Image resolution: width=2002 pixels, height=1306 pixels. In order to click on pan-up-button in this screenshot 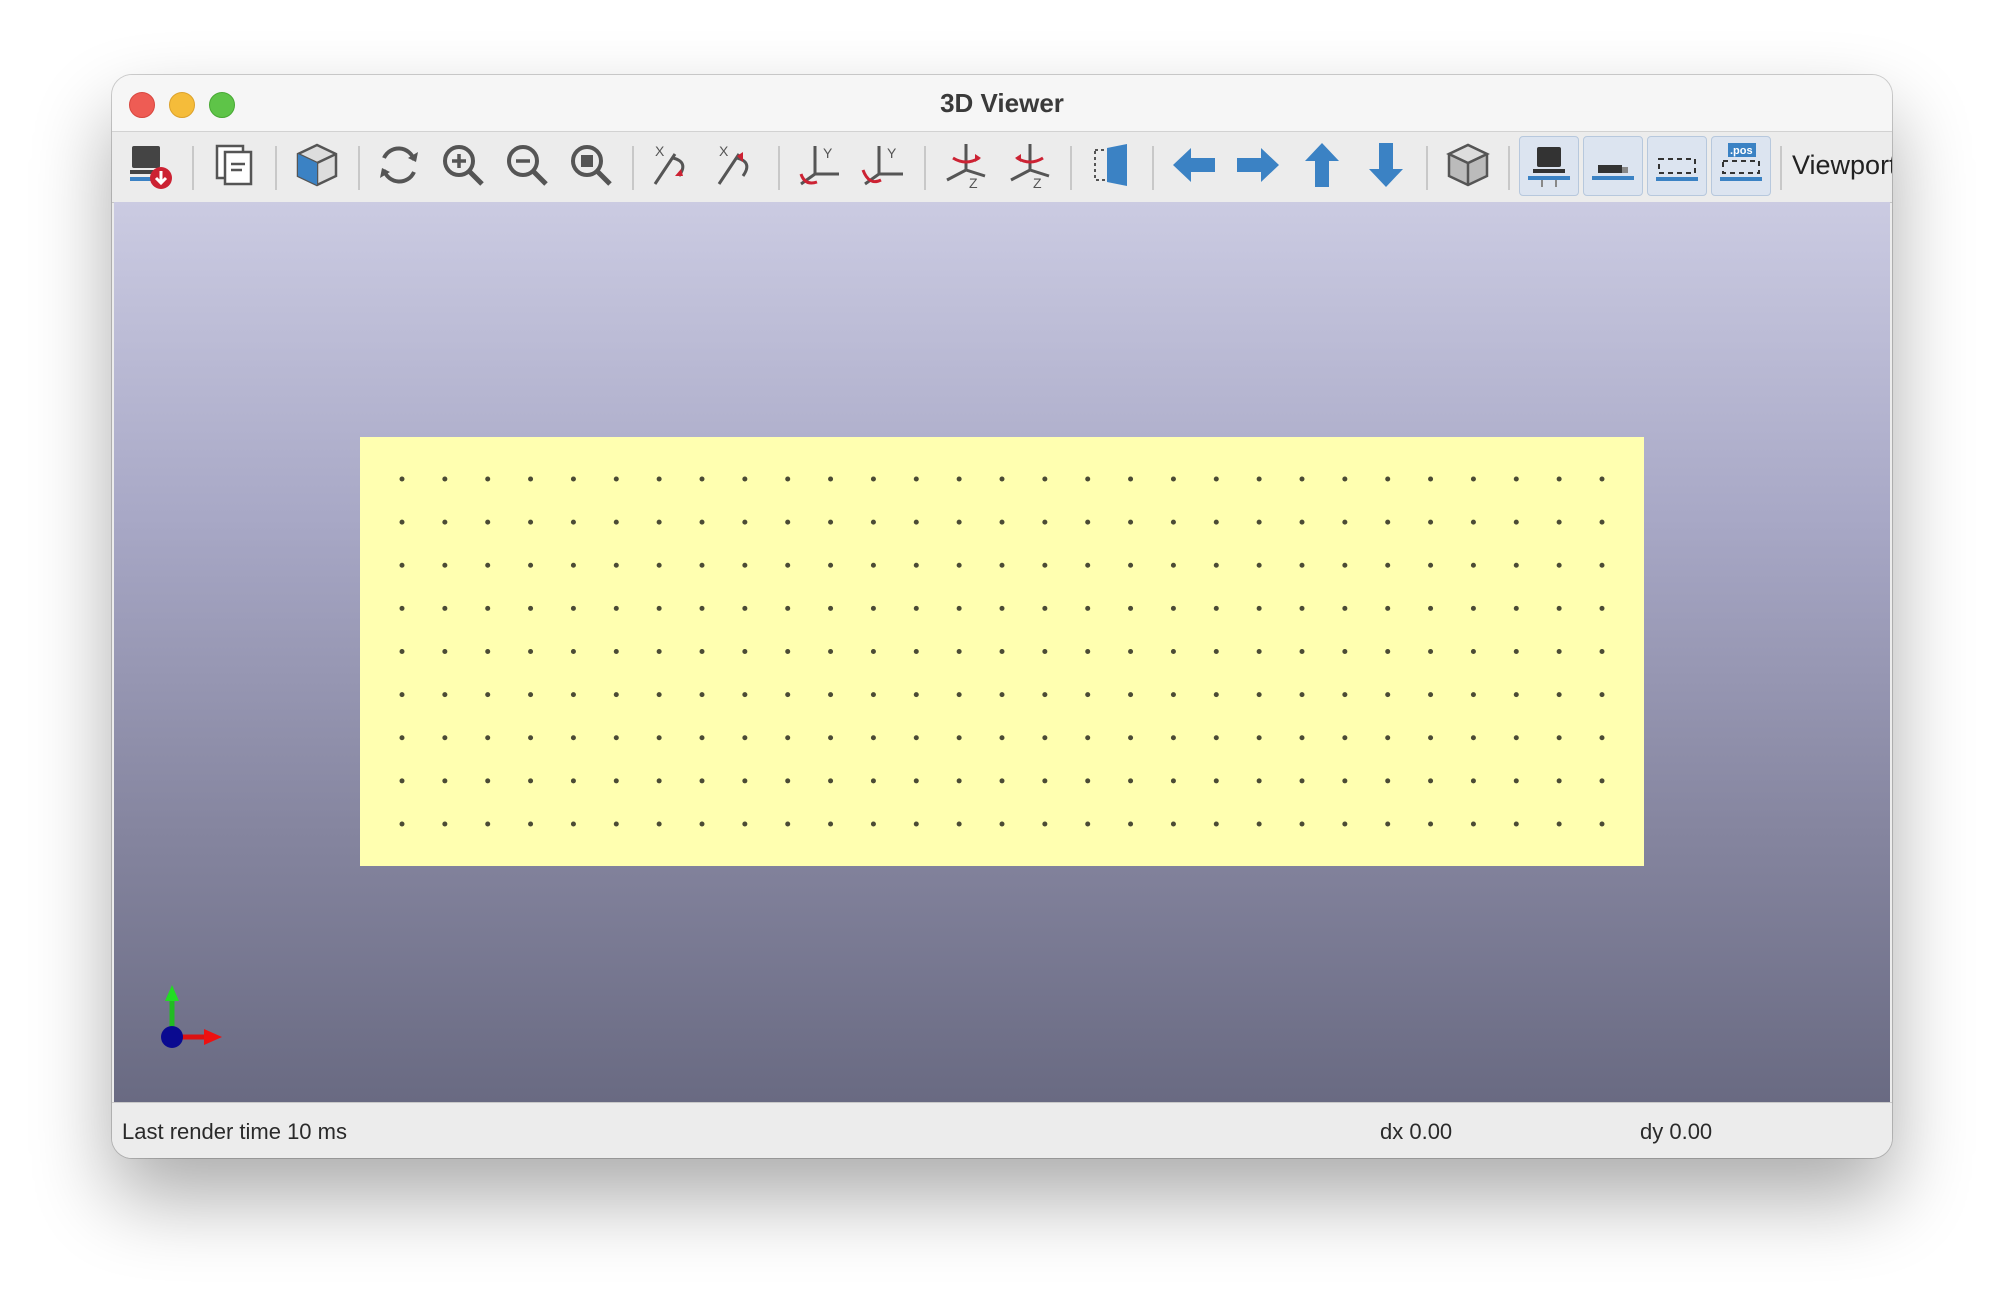, I will do `click(1322, 165)`.